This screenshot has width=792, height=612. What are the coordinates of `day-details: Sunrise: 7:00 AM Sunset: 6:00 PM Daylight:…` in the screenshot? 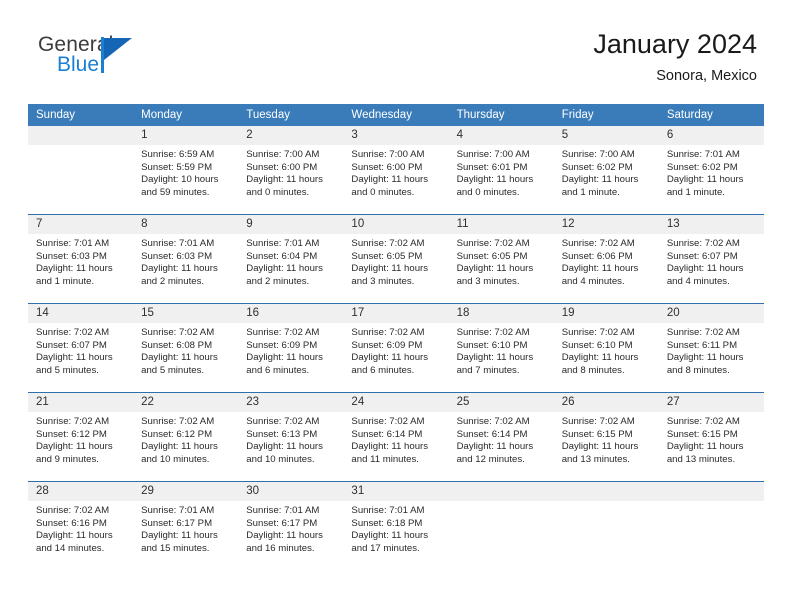 It's located at (290, 172).